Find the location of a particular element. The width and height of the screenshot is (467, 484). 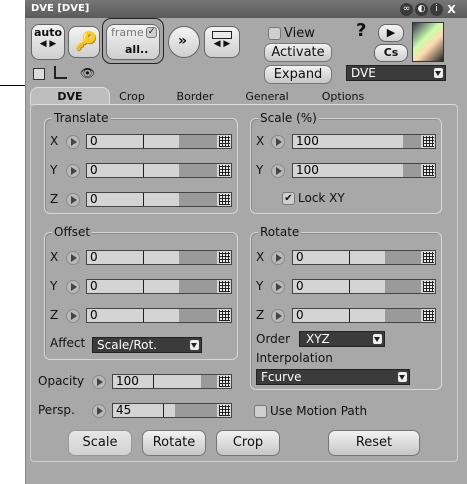

tab-dve: DVE is located at coordinates (70, 96).